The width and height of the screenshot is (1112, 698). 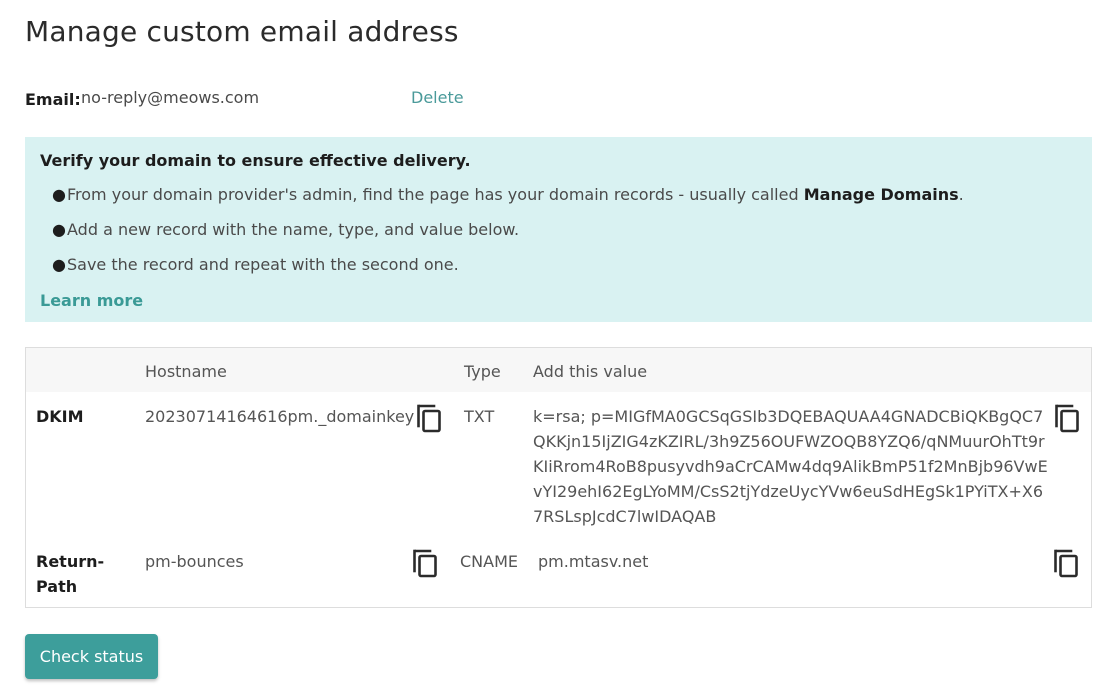 What do you see at coordinates (70, 574) in the screenshot?
I see `record-name-return-path: Return-Path` at bounding box center [70, 574].